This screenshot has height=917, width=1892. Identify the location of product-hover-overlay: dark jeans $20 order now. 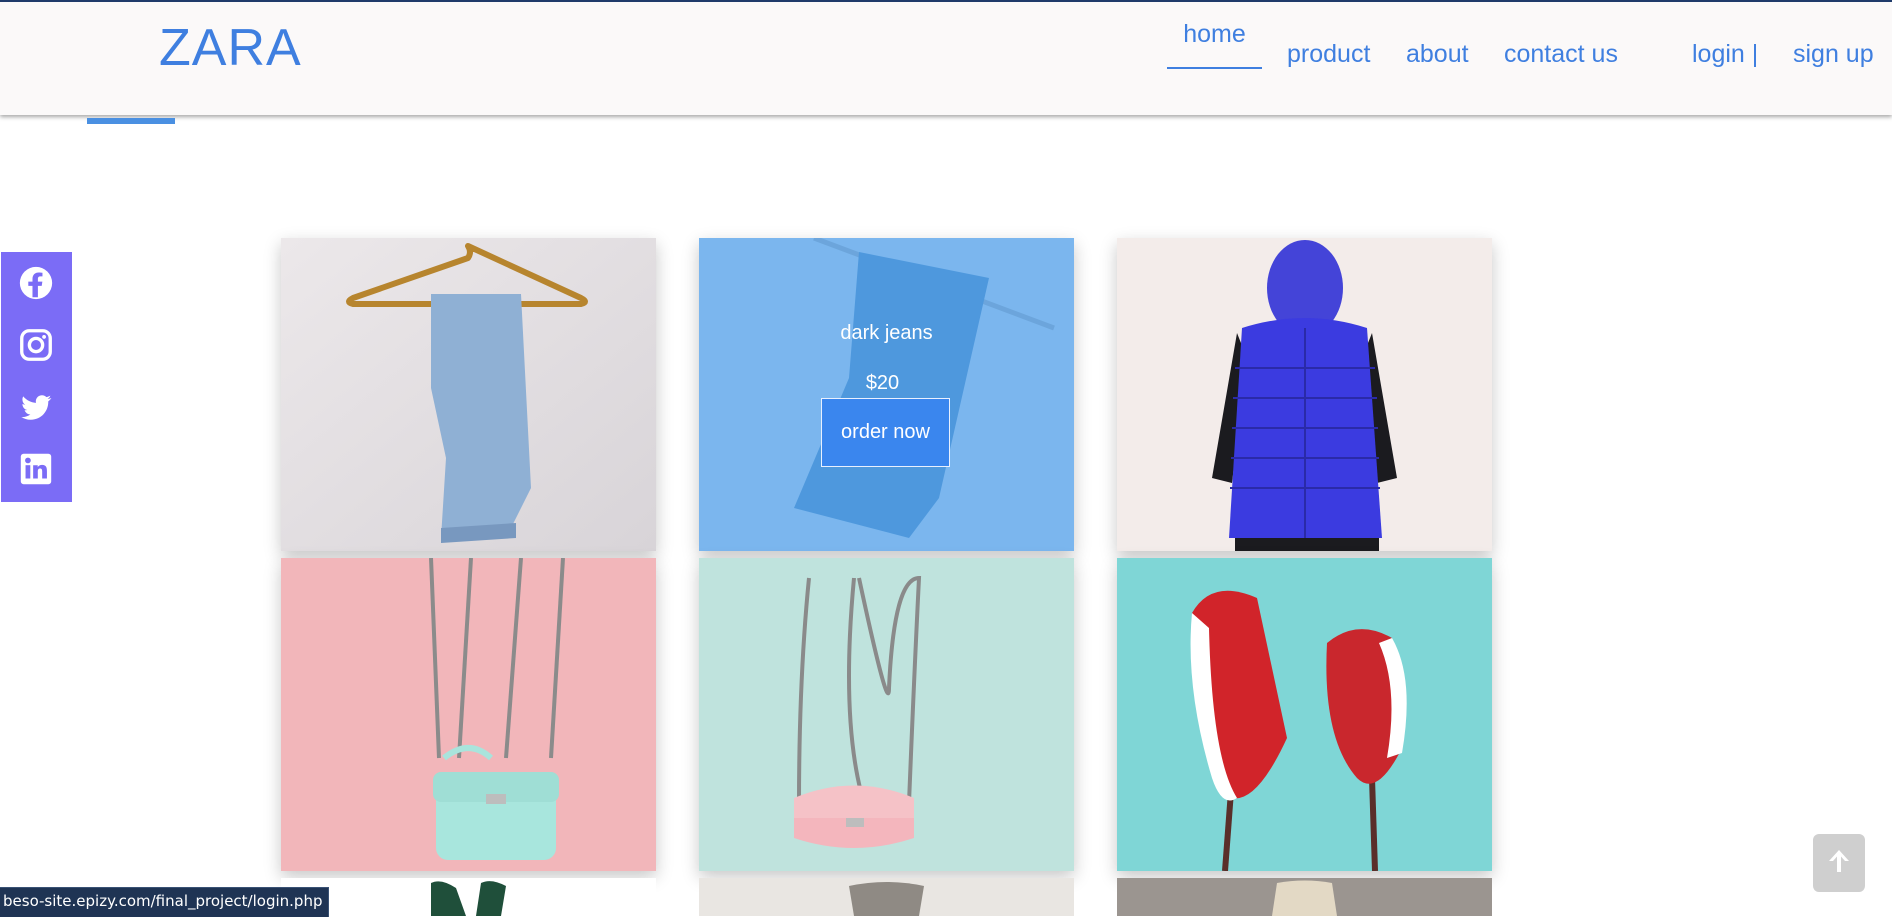
(886, 394).